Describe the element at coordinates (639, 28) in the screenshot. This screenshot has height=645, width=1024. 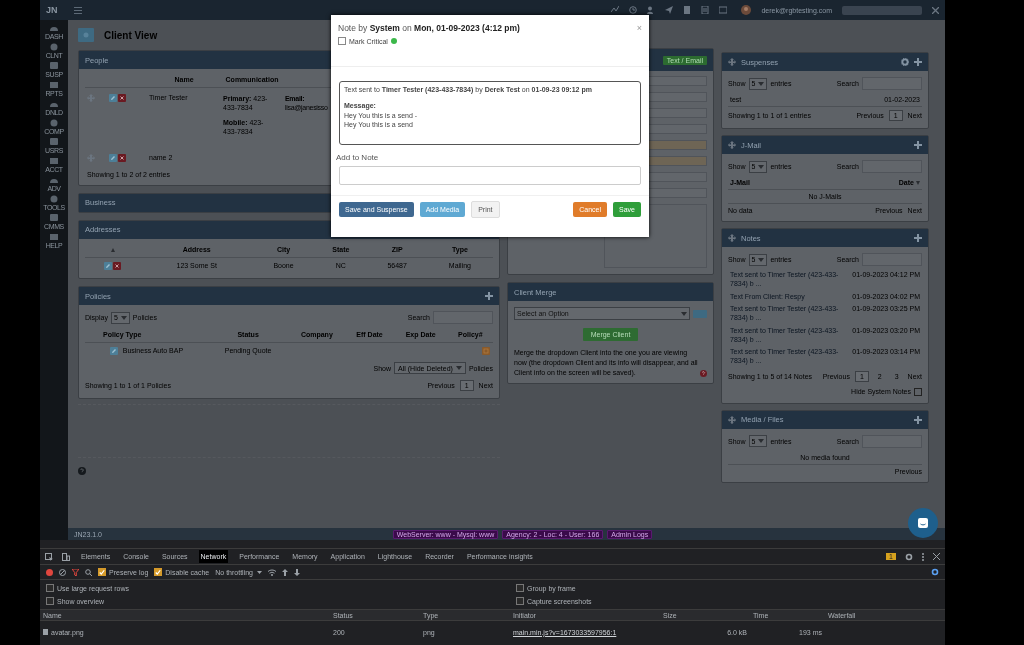
I see `close-button: ×` at that location.